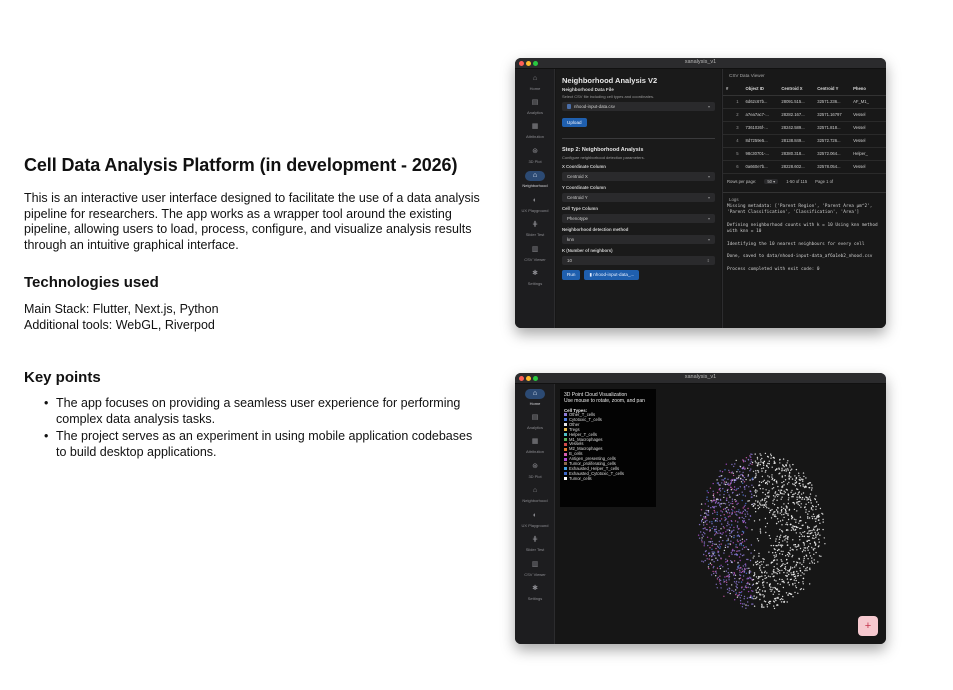 This screenshot has height=690, width=953. What do you see at coordinates (535, 466) in the screenshot?
I see `plot-3d-icon: ⊛` at bounding box center [535, 466].